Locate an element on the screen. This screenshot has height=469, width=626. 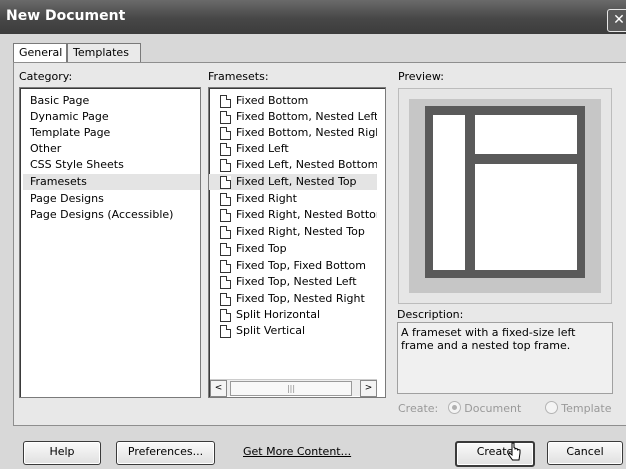
category-label: Category: is located at coordinates (46, 76).